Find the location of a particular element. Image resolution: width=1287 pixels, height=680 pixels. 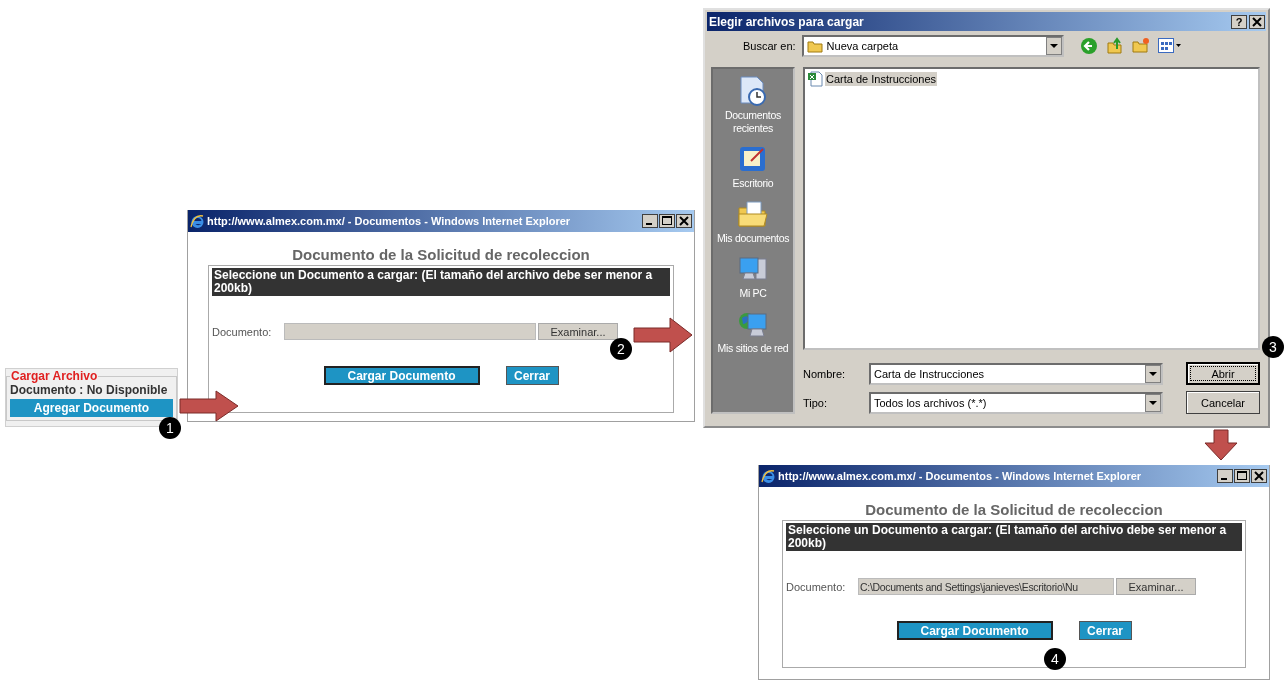

place-shortcut: Mis documentos is located at coordinates (753, 221).